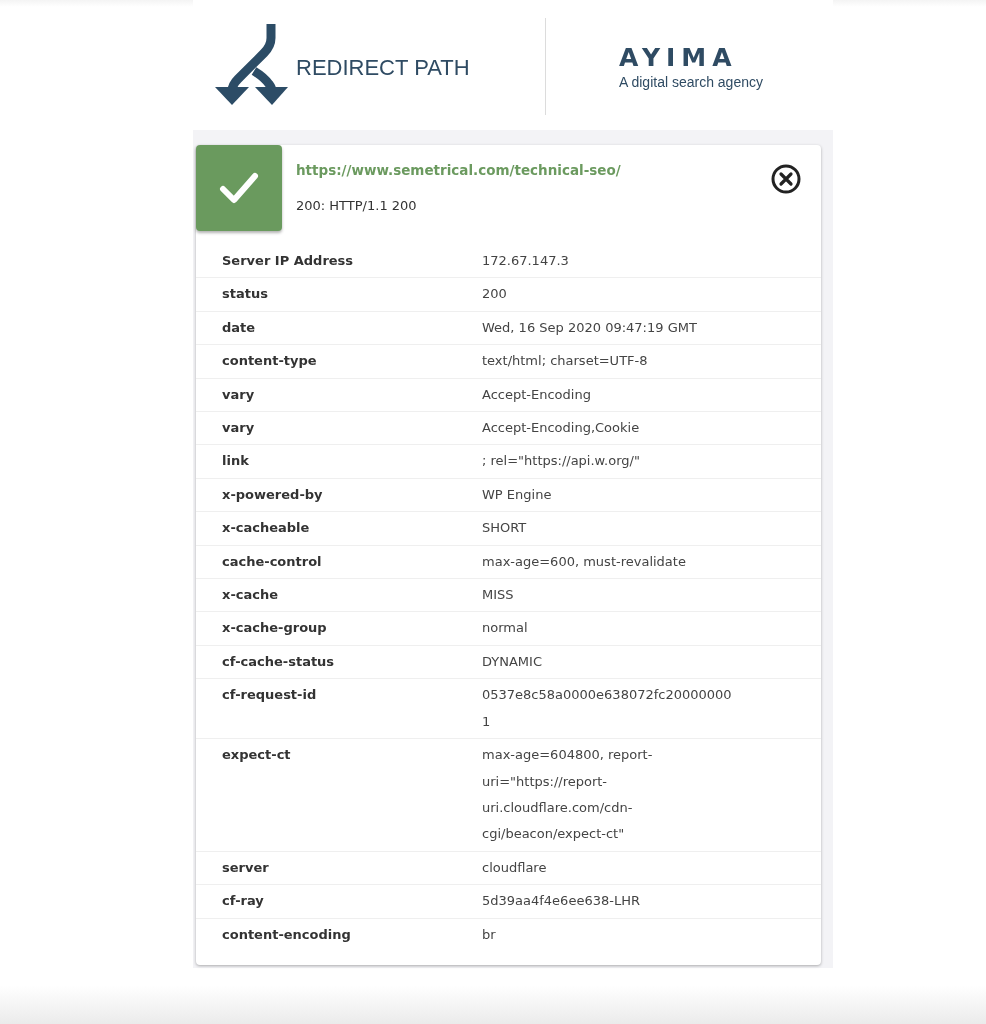 The width and height of the screenshot is (986, 1024). I want to click on header-name-cell-text: x-cache, so click(250, 595).